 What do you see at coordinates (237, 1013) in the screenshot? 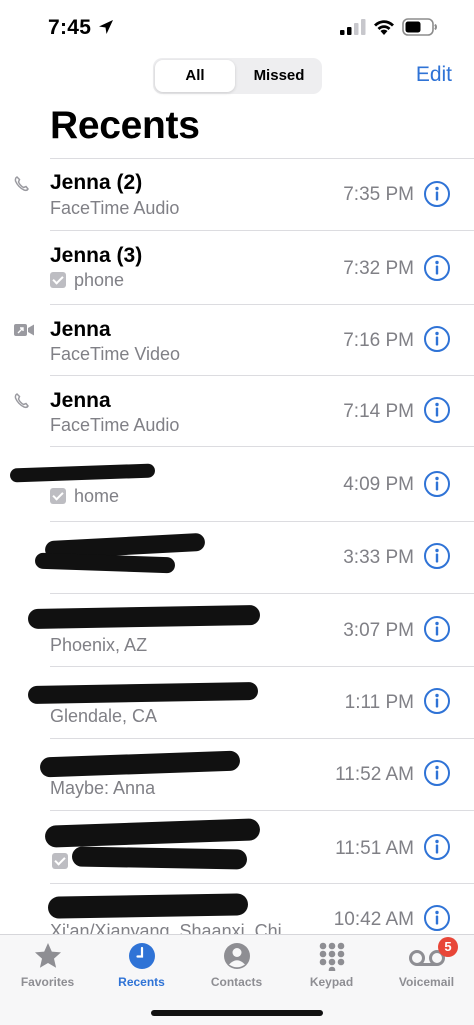
I see `home-indicator` at bounding box center [237, 1013].